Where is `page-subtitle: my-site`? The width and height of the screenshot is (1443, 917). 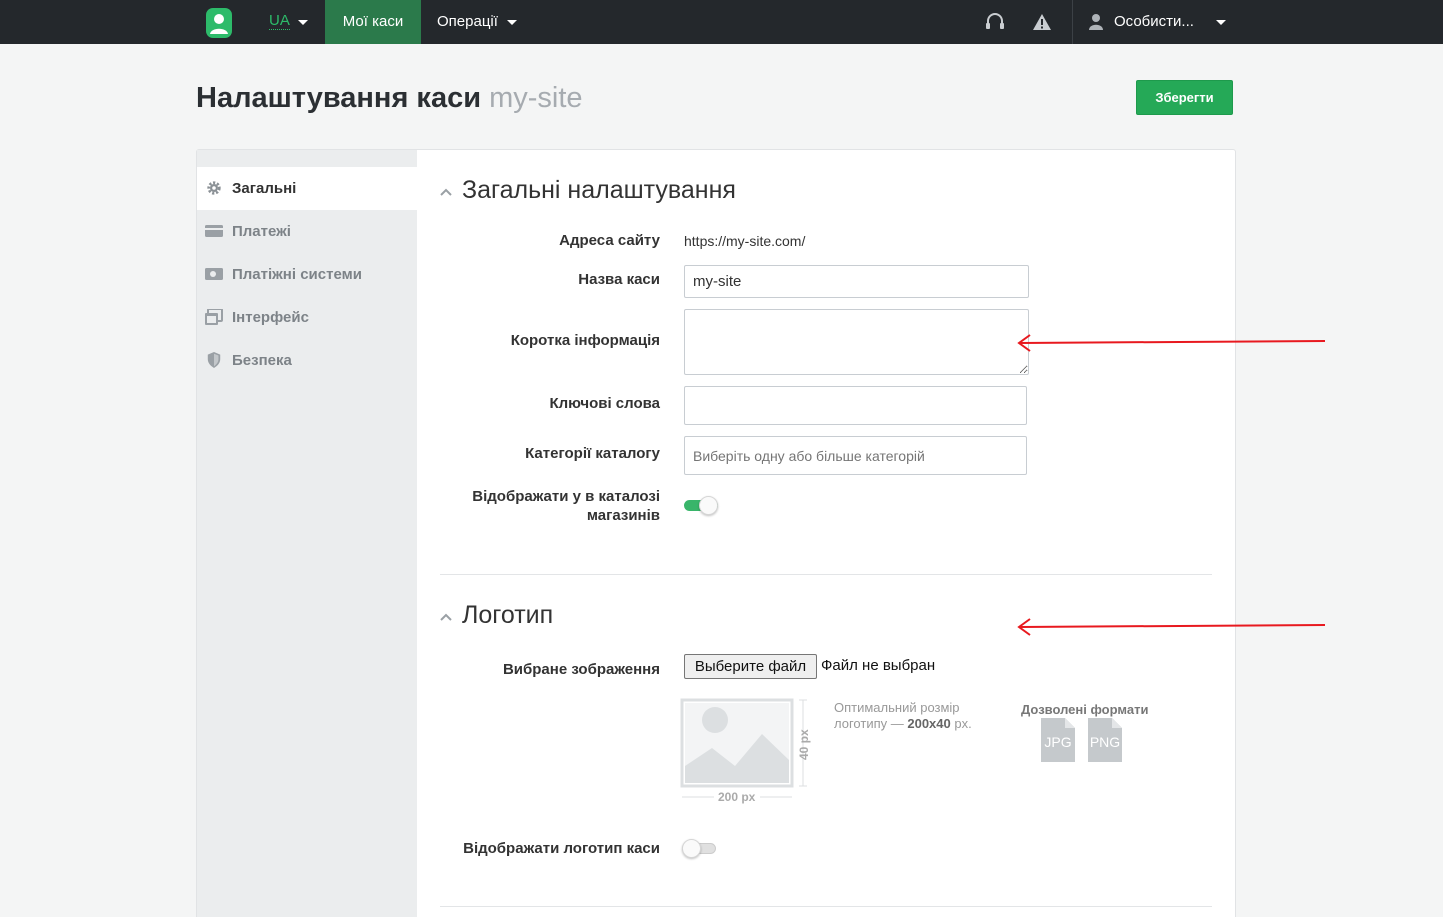
page-subtitle: my-site is located at coordinates (536, 98).